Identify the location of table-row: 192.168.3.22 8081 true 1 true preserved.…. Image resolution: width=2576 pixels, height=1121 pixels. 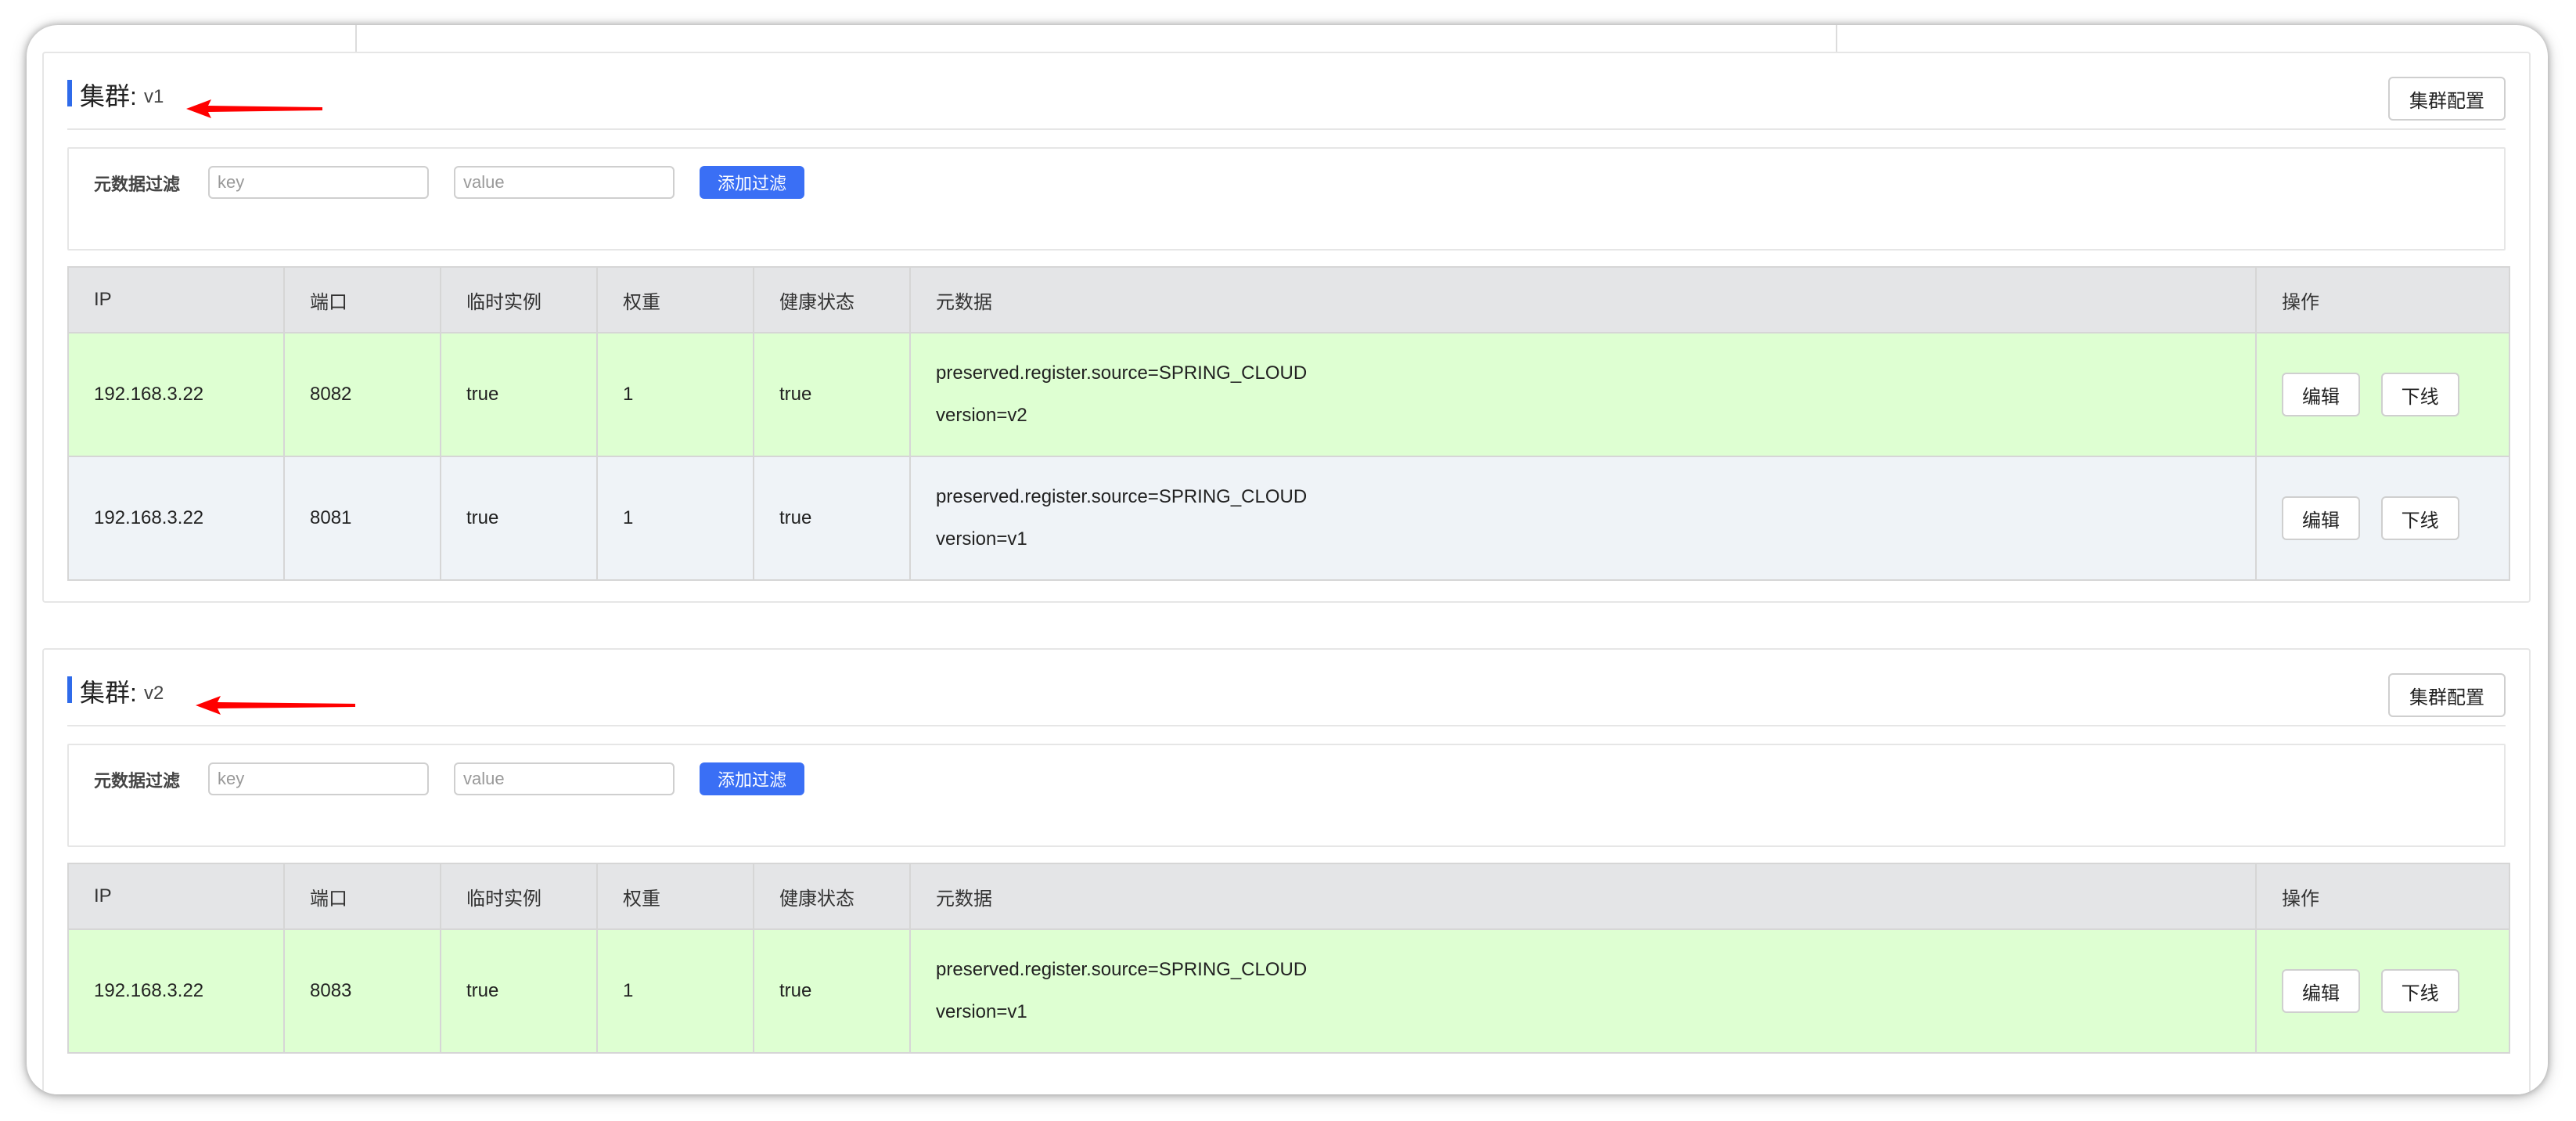
(1288, 518).